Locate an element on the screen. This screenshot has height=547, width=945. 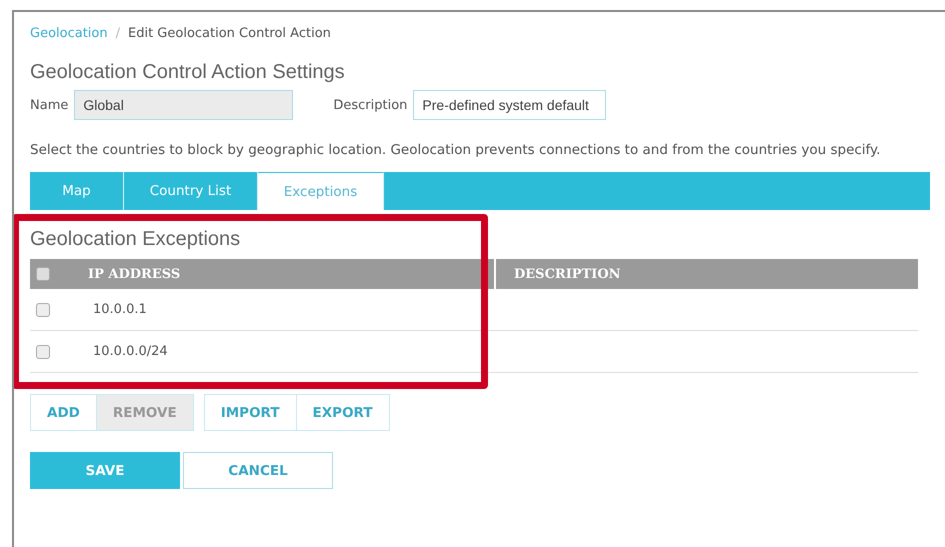
breadcrumb-link: Geolocation is located at coordinates (69, 33).